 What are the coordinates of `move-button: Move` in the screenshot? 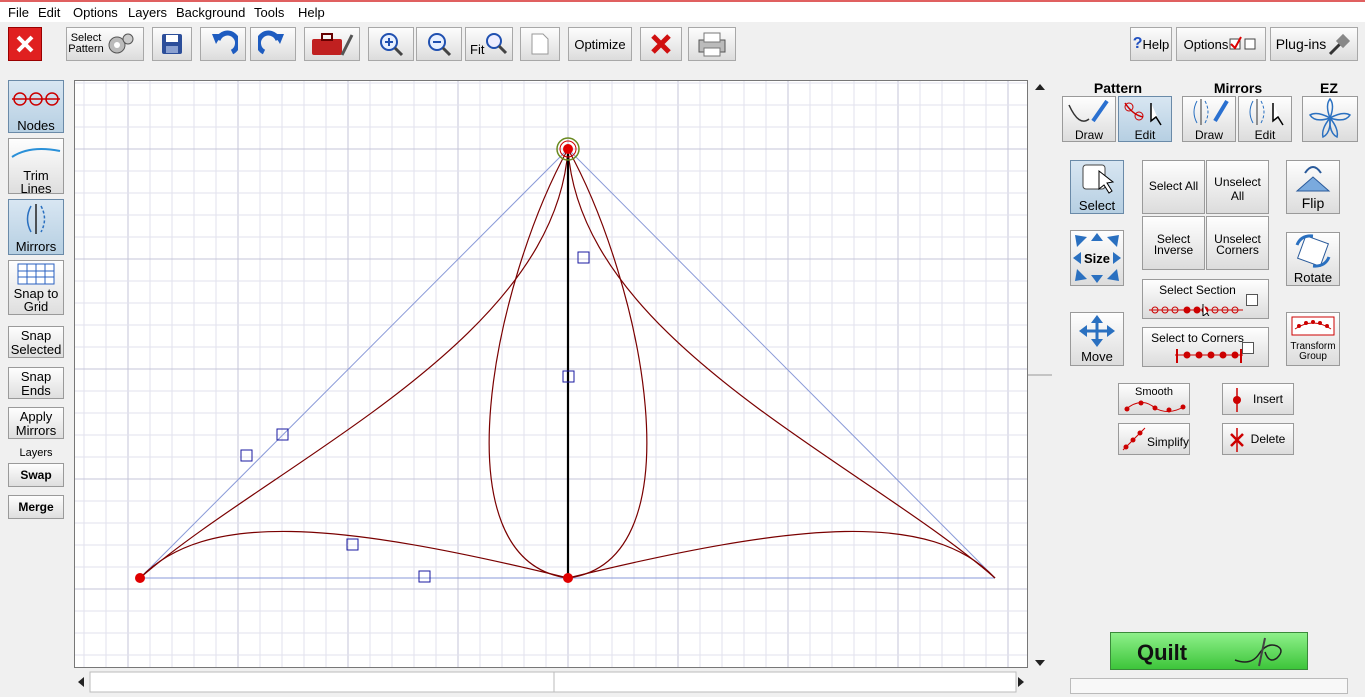 It's located at (1097, 339).